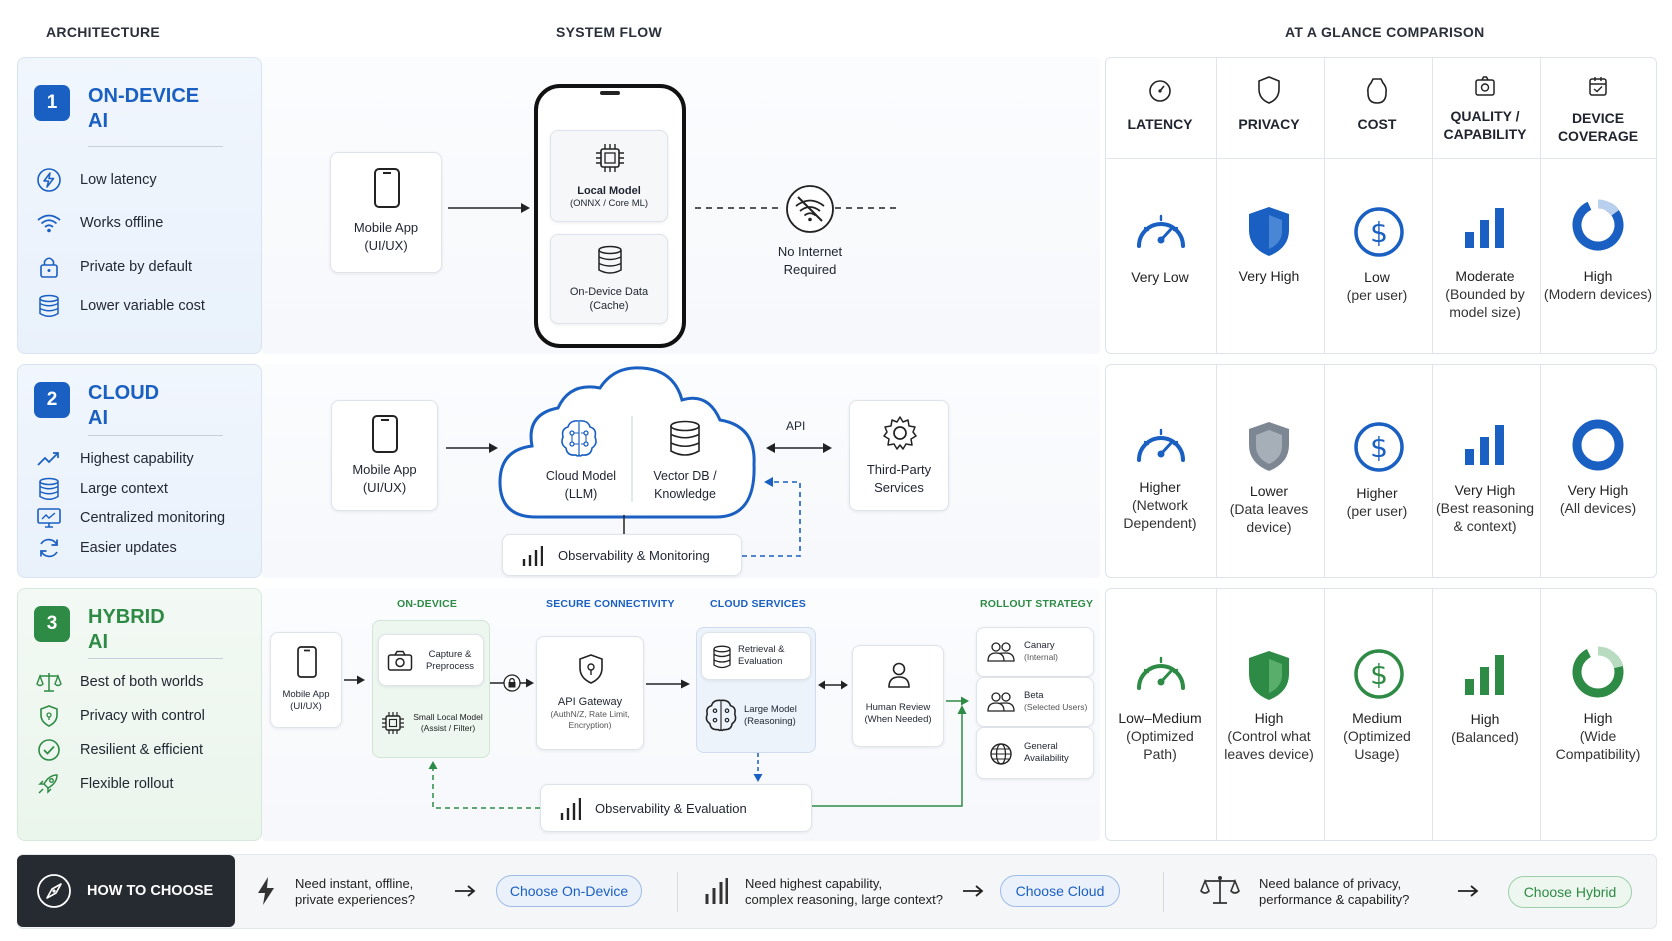  What do you see at coordinates (142, 306) in the screenshot?
I see `feature-label: Lower variable cost` at bounding box center [142, 306].